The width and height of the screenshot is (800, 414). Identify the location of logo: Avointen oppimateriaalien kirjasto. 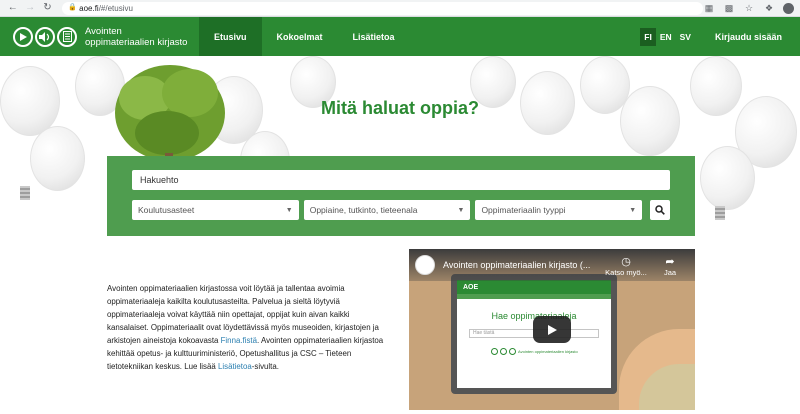
(101, 37).